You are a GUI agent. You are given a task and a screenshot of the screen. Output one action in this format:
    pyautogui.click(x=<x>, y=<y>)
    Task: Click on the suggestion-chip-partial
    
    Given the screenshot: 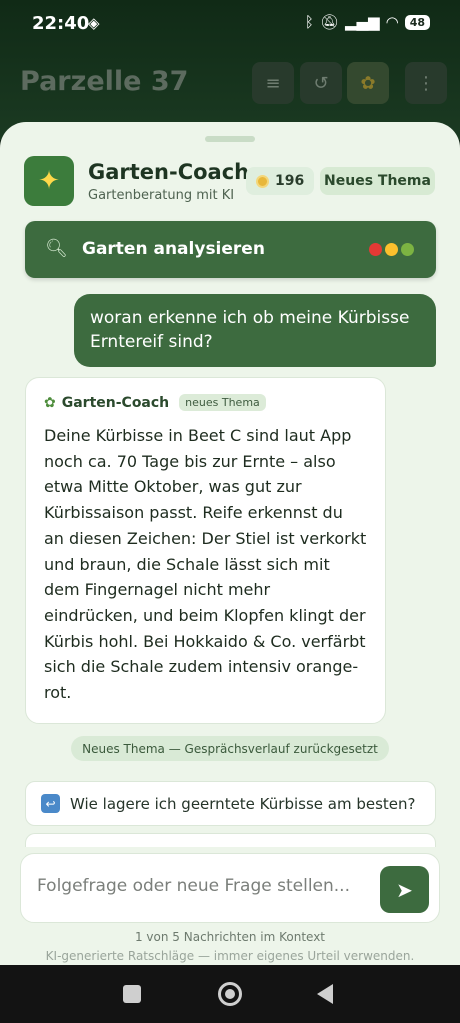 What is the action you would take?
    pyautogui.click(x=230, y=840)
    